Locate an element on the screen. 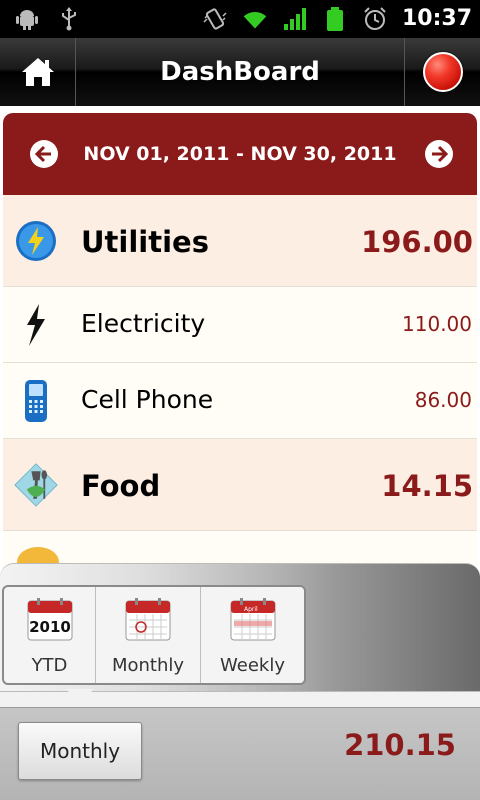 The width and height of the screenshot is (480, 800). battery-icon is located at coordinates (334, 19).